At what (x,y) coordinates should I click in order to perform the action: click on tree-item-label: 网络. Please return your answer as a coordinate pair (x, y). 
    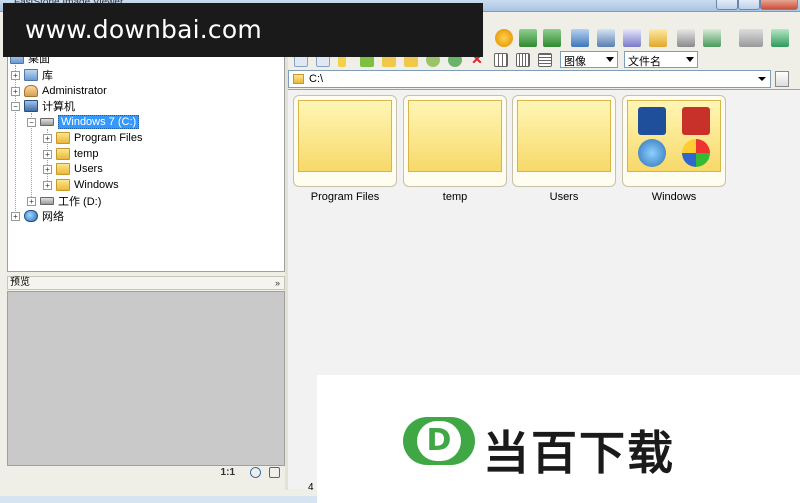
    Looking at the image, I should click on (53, 217).